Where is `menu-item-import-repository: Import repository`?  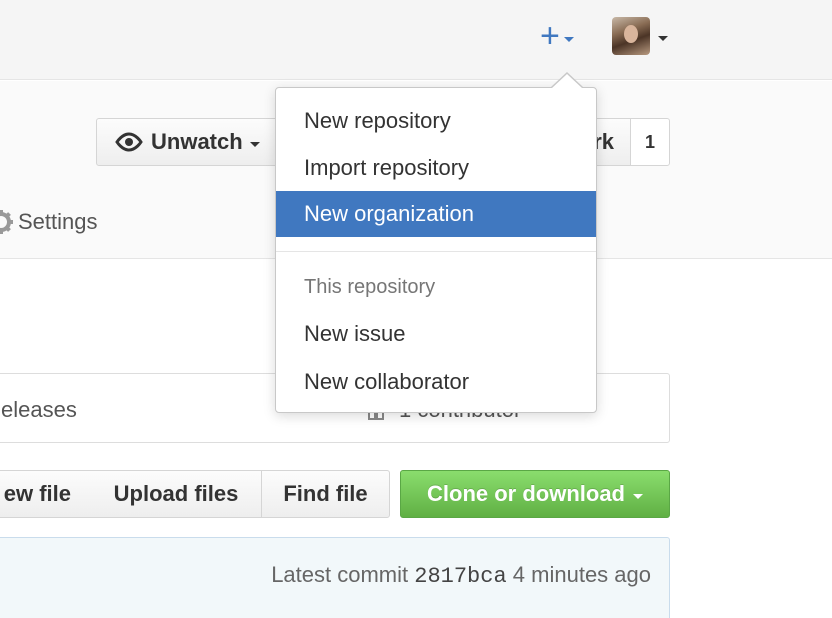 menu-item-import-repository: Import repository is located at coordinates (436, 168).